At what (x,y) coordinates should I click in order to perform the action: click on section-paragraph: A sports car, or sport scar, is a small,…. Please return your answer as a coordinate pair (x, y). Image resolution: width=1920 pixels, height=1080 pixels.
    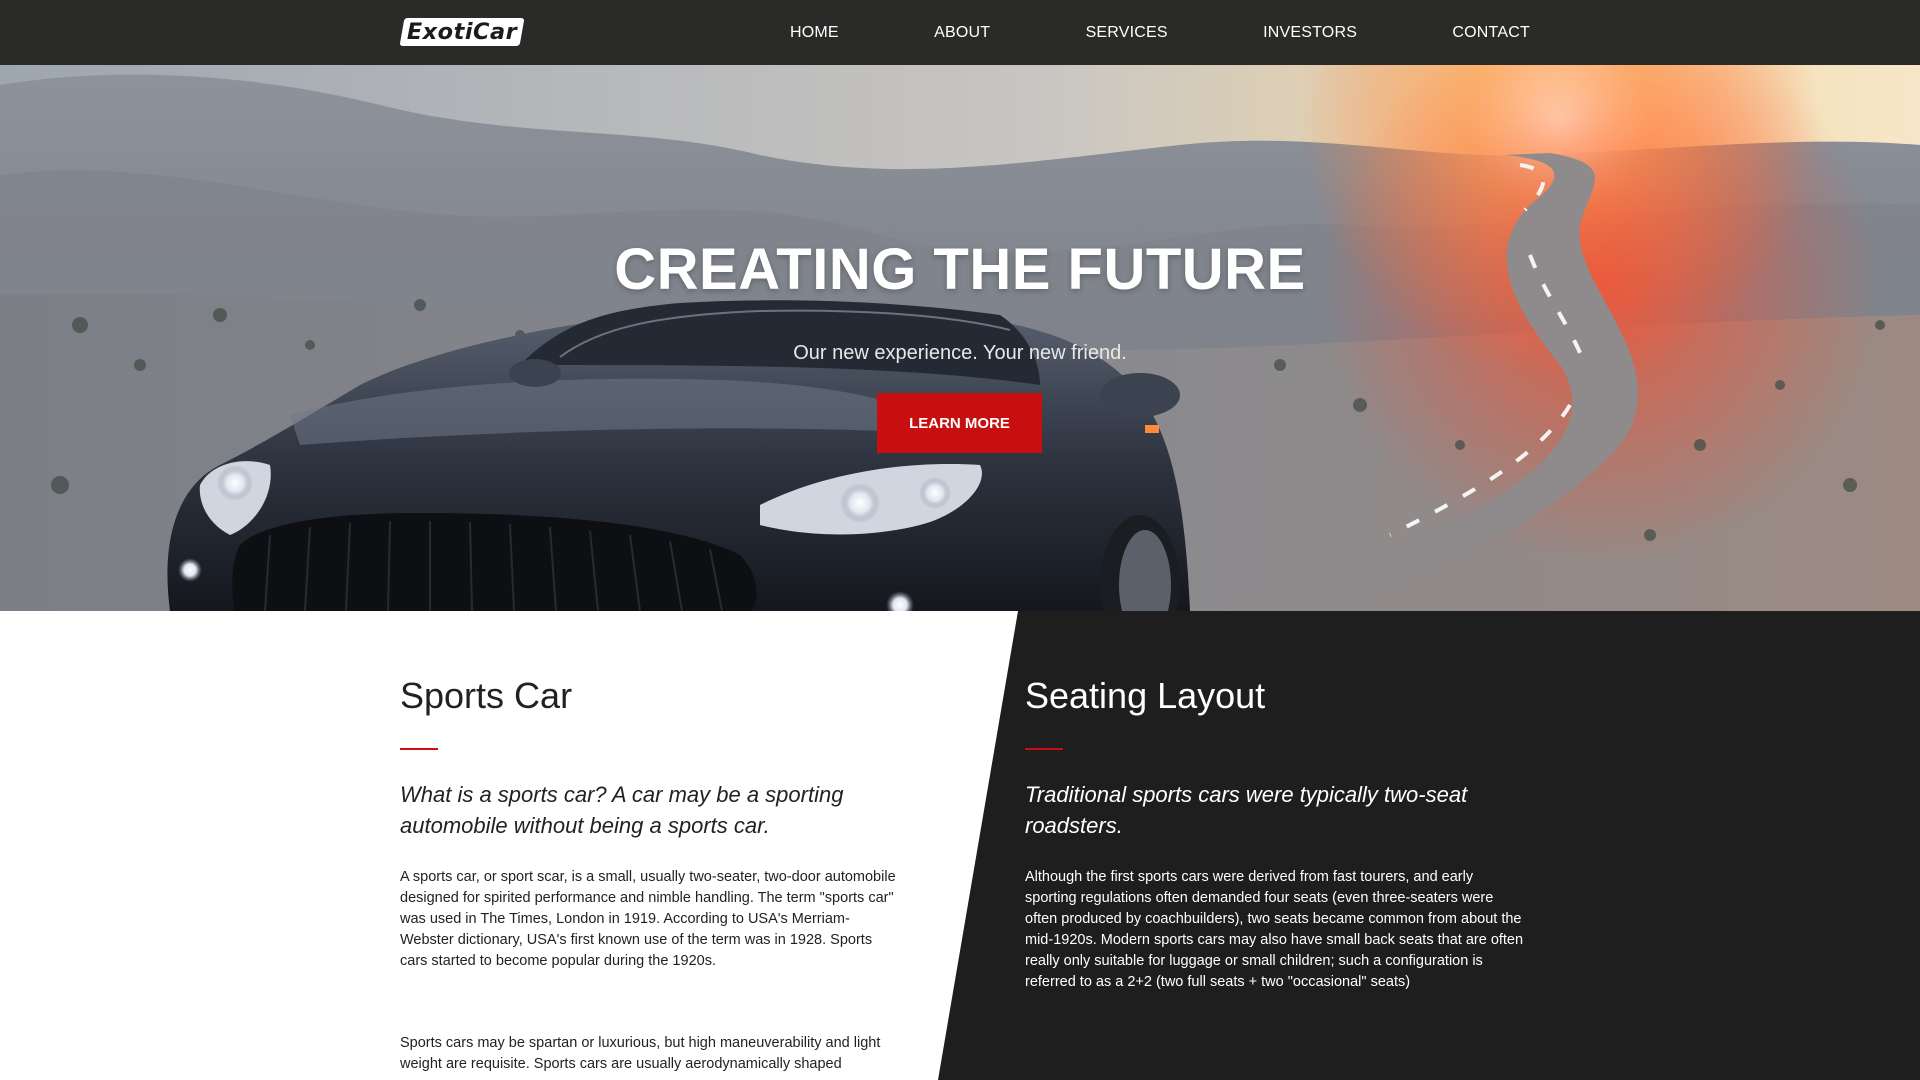
    Looking at the image, I should click on (648, 919).